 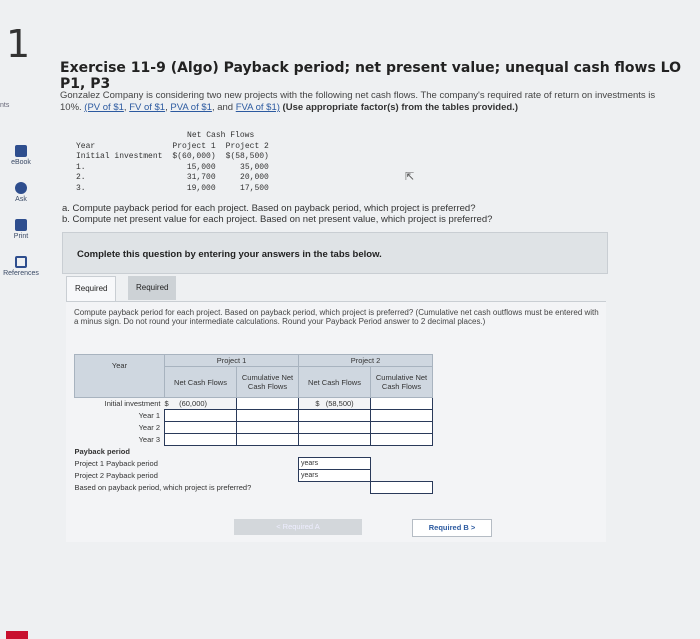 What do you see at coordinates (298, 527) in the screenshot?
I see `previous-tab-button: < Required A` at bounding box center [298, 527].